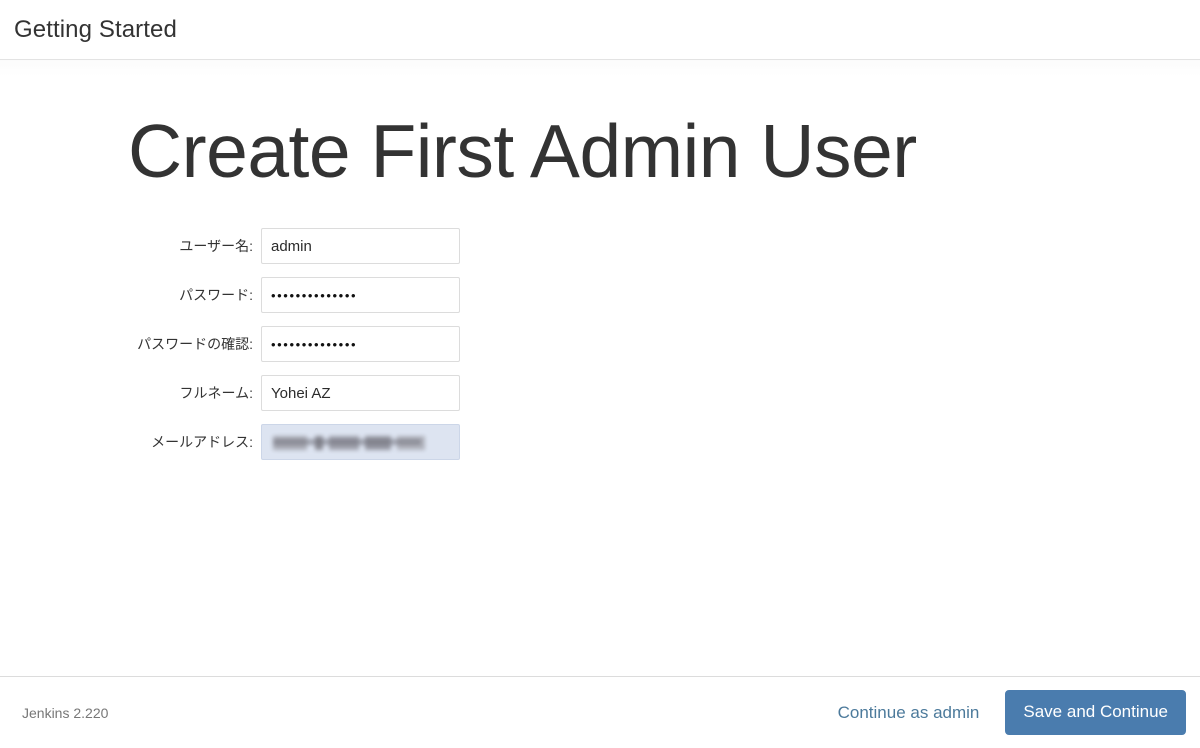 This screenshot has width=1200, height=748. I want to click on password-input, so click(360, 295).